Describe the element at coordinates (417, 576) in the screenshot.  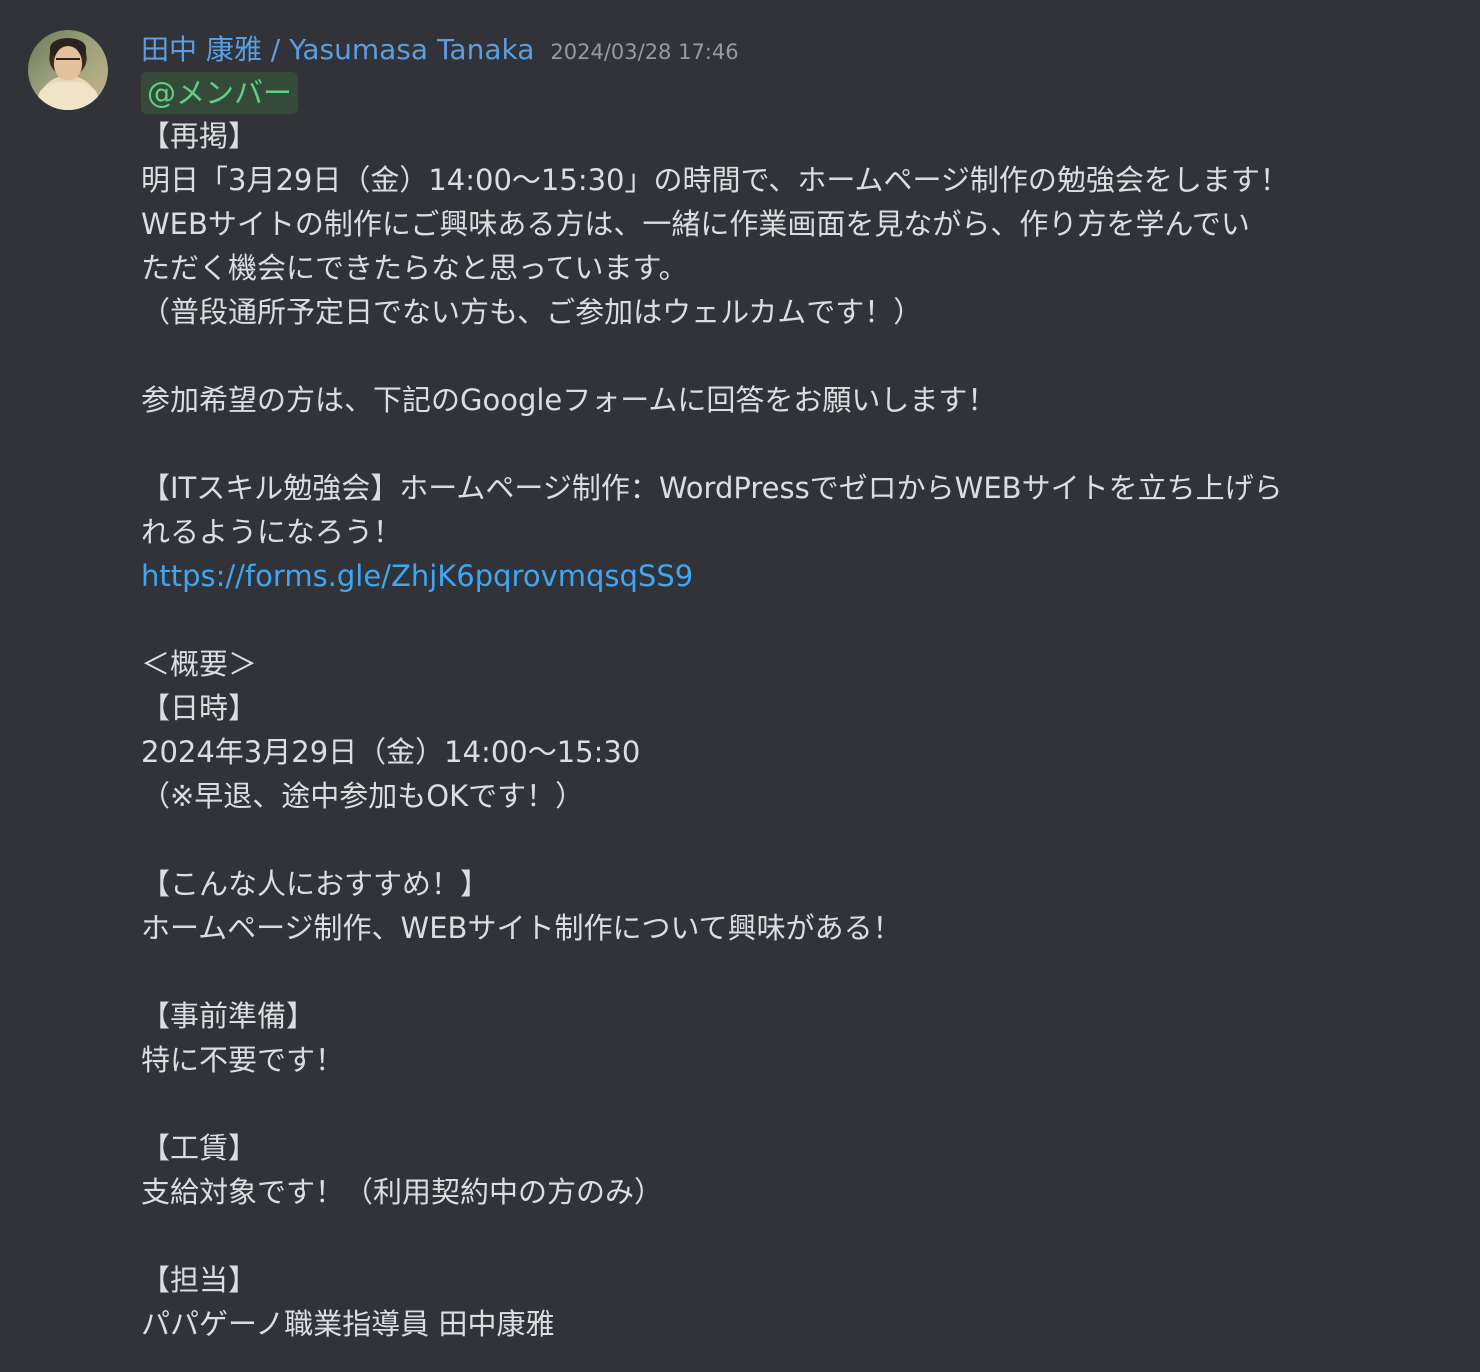
I see `google-form-link: https://forms.gle/ZhjK6pqrovmqsqSS9` at that location.